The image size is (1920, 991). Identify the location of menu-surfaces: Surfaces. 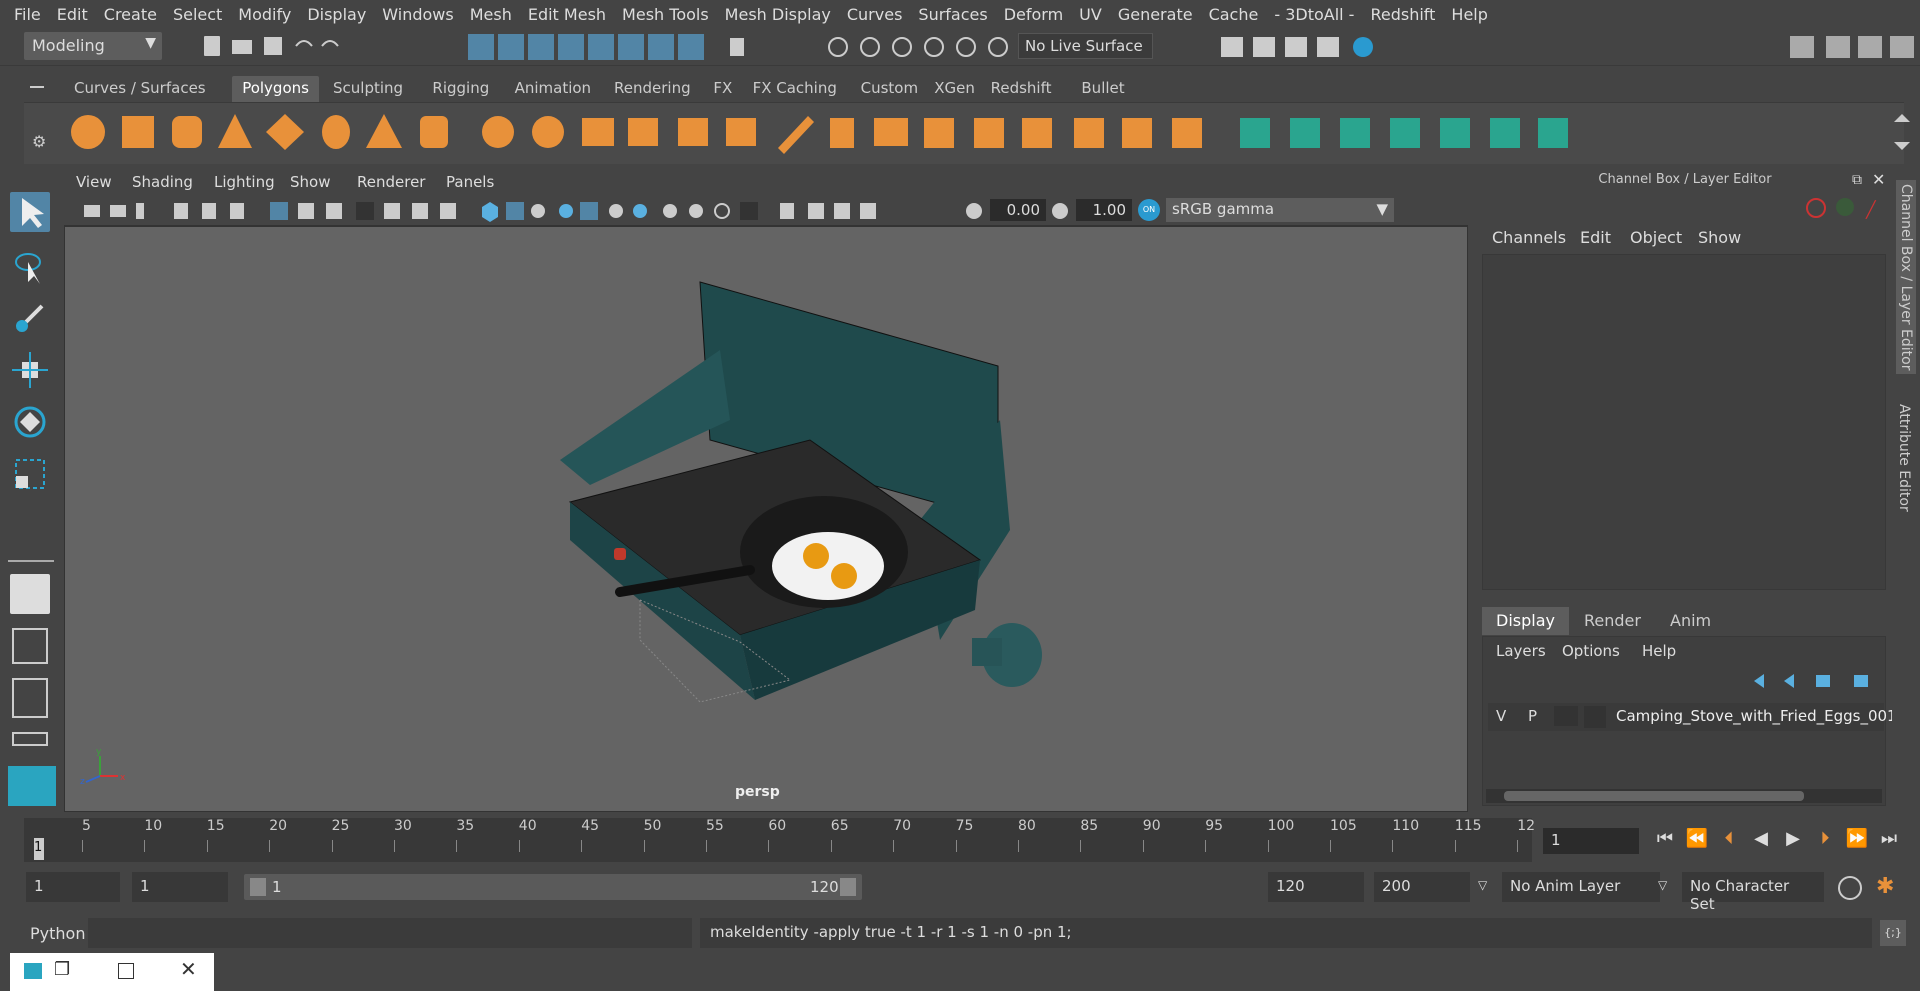
(952, 14).